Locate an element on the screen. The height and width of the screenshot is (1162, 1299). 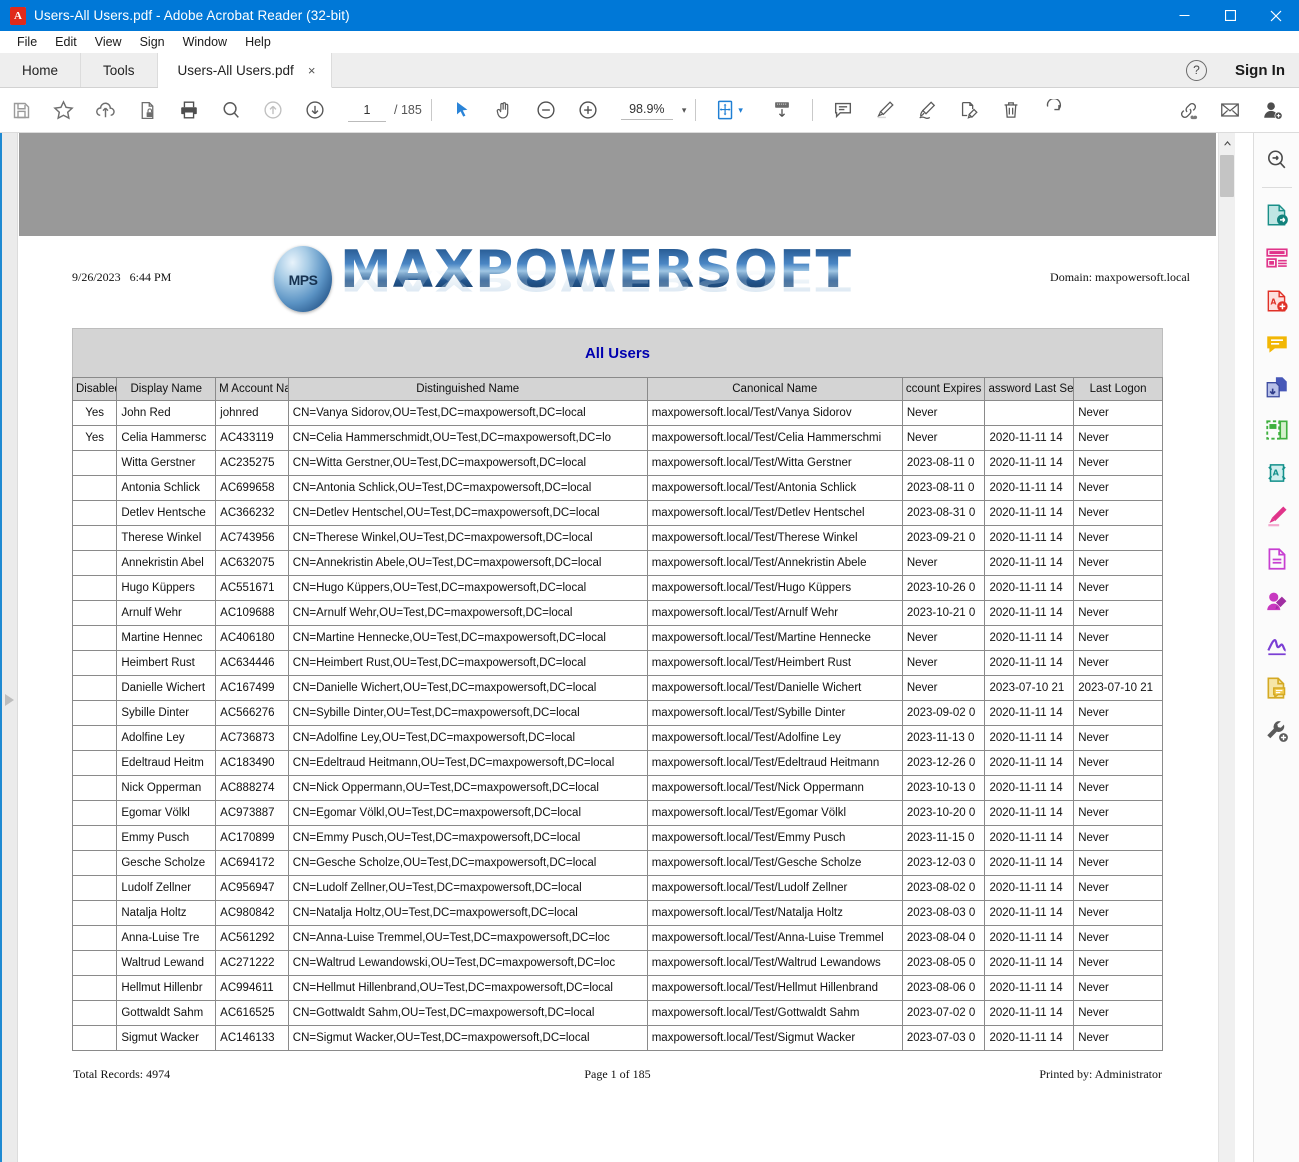
next-page-icon is located at coordinates (315, 110).